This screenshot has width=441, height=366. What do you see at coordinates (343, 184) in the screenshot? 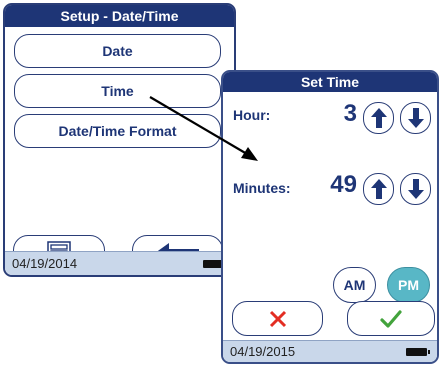
I see `minutes-value: 49` at bounding box center [343, 184].